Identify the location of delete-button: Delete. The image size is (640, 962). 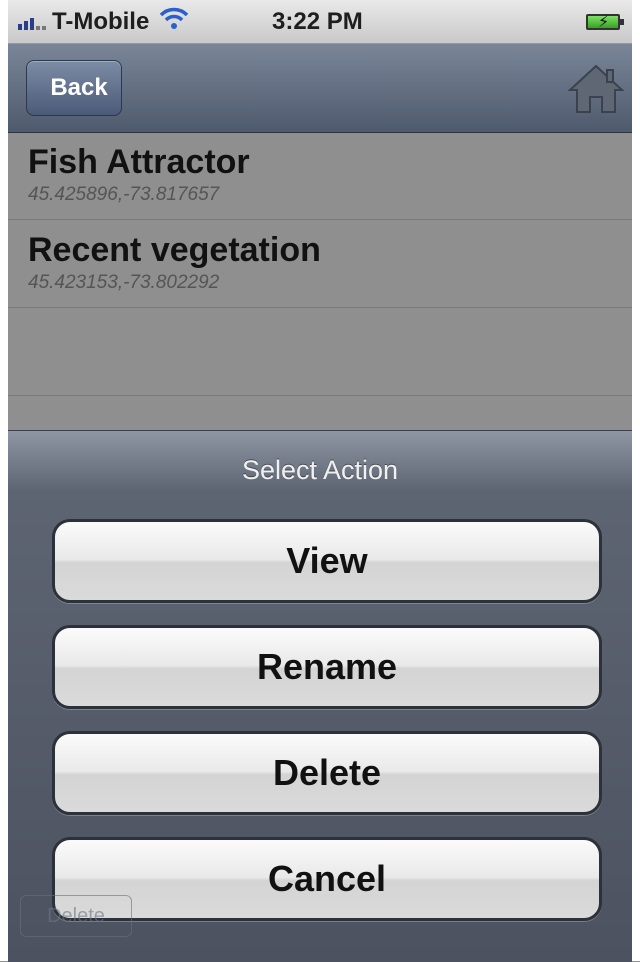
(327, 773).